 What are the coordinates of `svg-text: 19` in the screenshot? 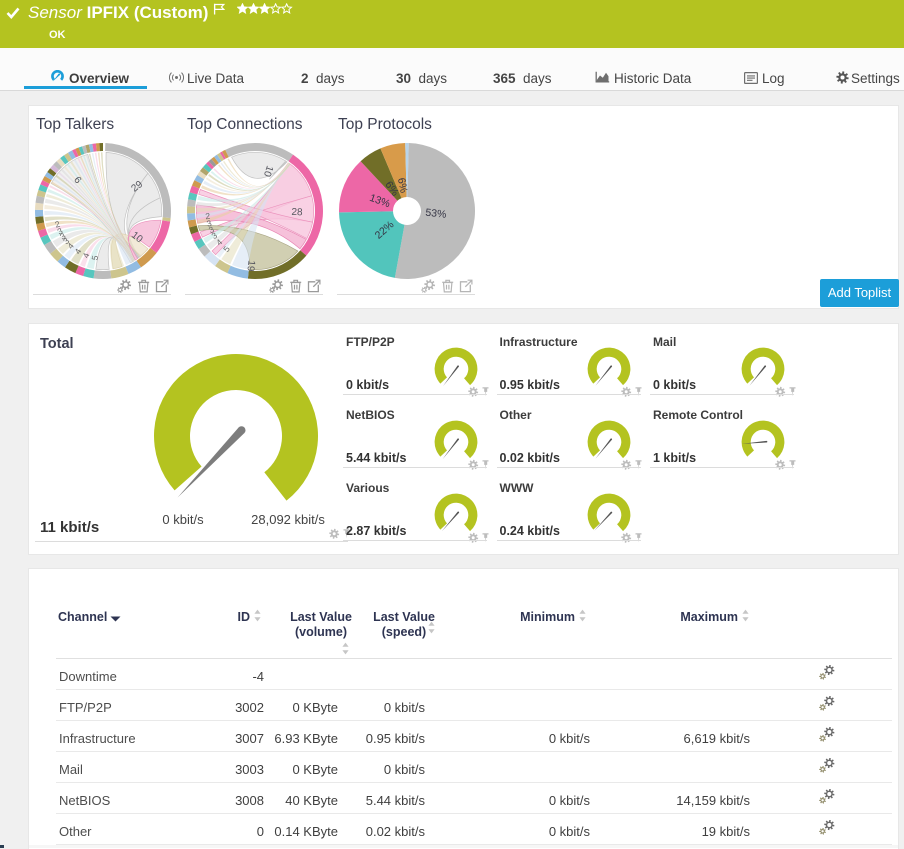 It's located at (250, 266).